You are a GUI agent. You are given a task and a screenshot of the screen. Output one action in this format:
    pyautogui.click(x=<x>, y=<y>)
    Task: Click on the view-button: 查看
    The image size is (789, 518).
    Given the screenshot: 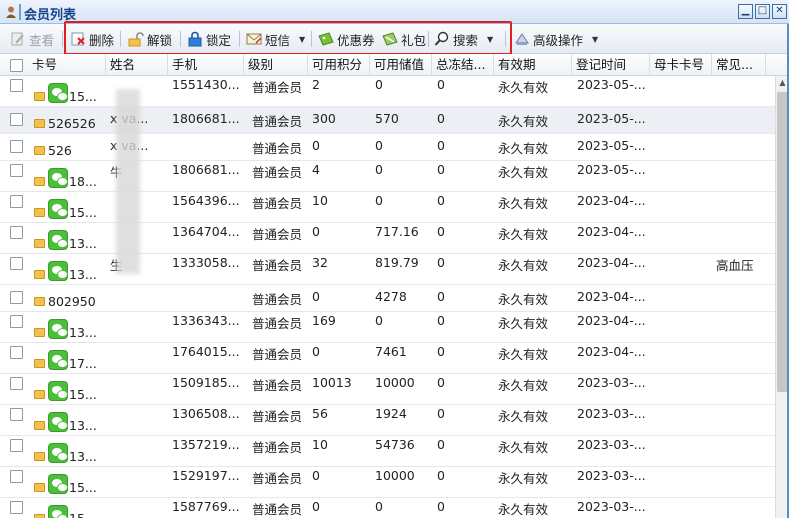 What is the action you would take?
    pyautogui.click(x=32, y=39)
    